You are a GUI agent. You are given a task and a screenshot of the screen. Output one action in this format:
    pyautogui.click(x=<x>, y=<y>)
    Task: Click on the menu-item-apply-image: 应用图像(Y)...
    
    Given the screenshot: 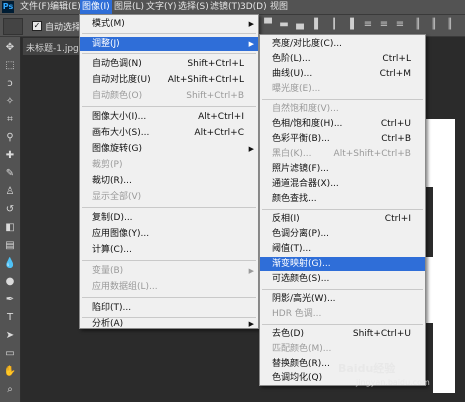 What is the action you would take?
    pyautogui.click(x=169, y=234)
    